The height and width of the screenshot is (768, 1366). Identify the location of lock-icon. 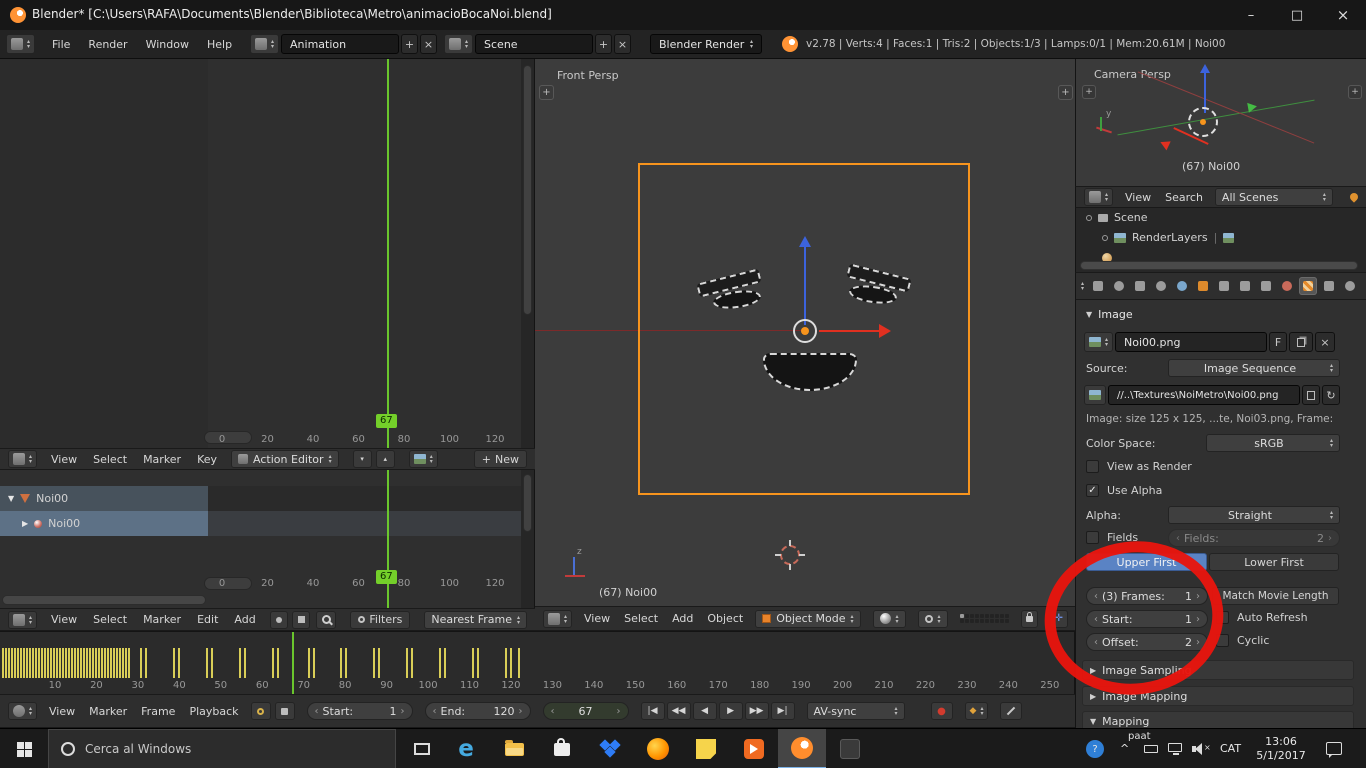
(1029, 618).